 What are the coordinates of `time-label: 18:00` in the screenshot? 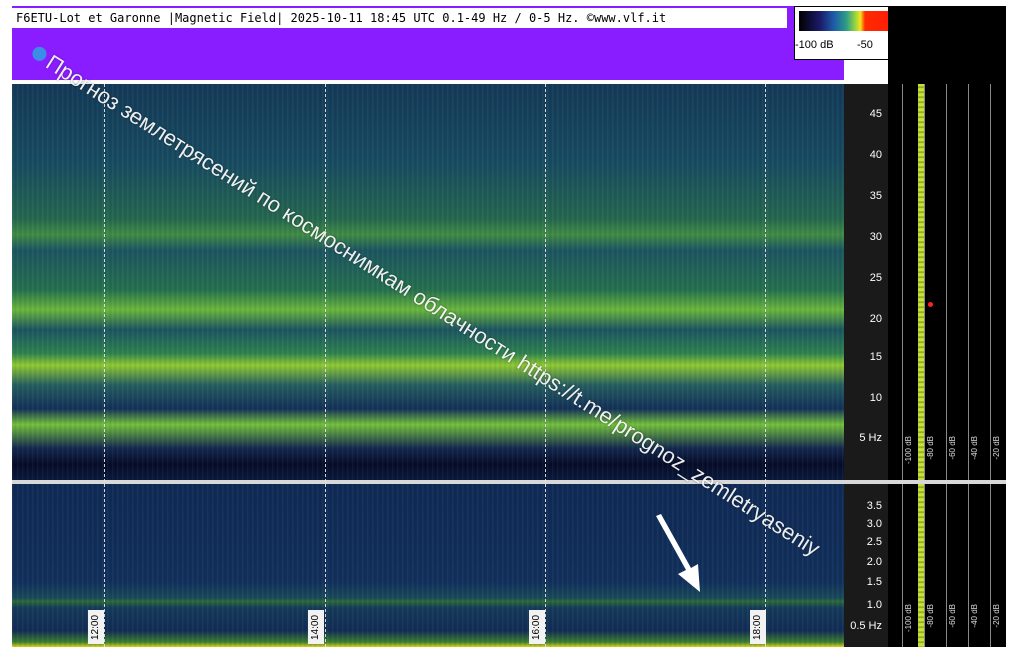 It's located at (758, 627).